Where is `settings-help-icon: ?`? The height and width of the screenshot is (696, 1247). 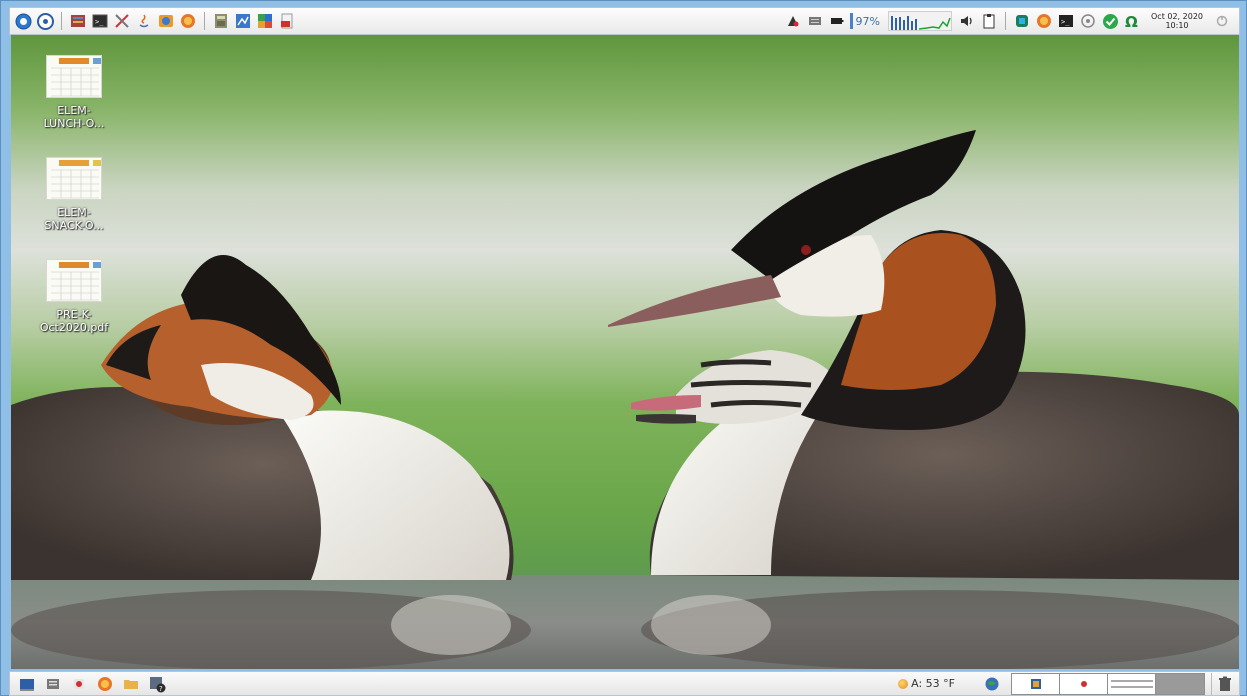 settings-help-icon: ? is located at coordinates (157, 684).